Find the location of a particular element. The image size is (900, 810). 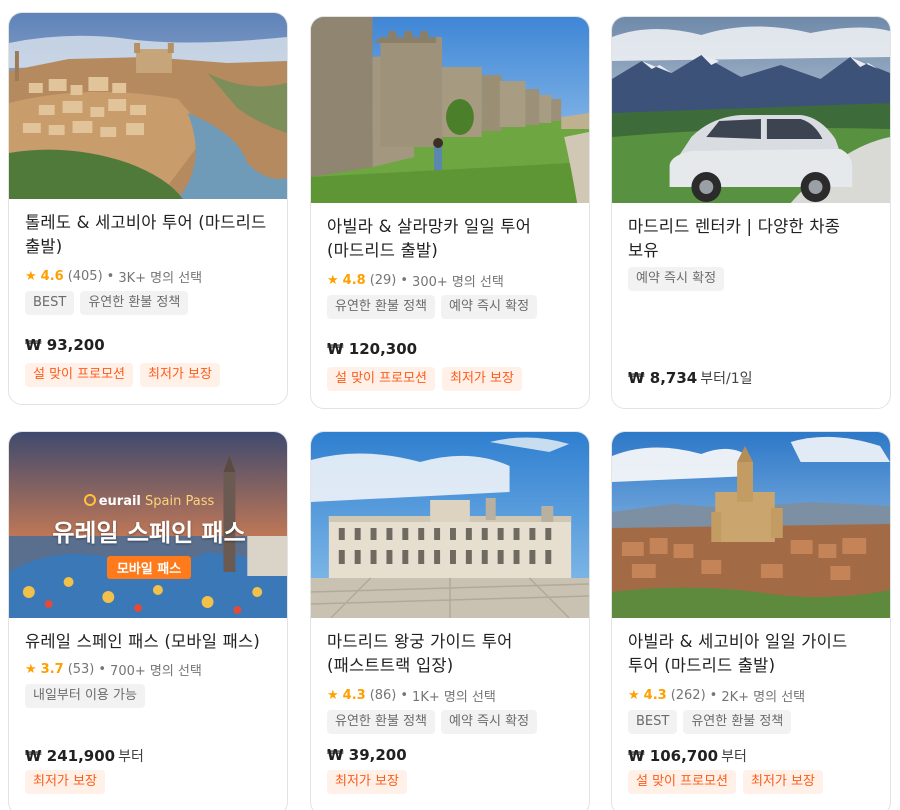

price-suffix: 부터/1일 is located at coordinates (726, 379).